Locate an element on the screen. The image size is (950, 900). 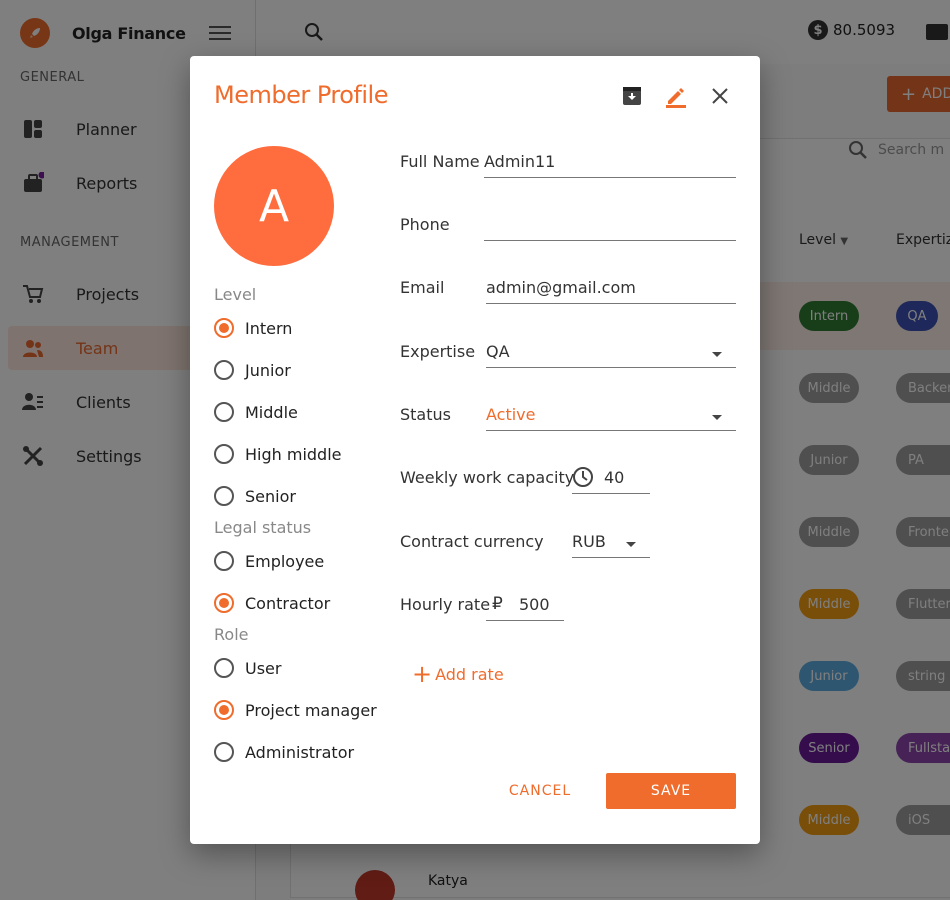
currency-select: RUB is located at coordinates (611, 545).